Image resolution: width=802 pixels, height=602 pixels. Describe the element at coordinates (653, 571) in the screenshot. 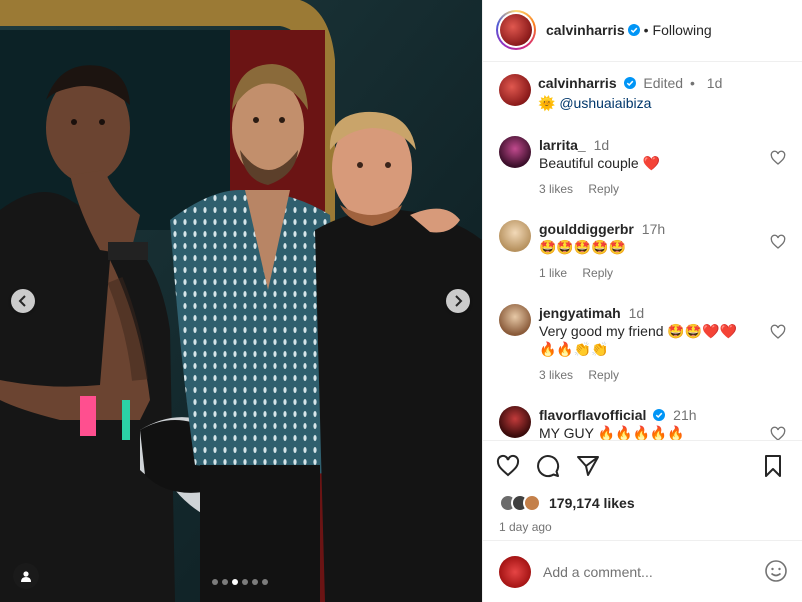

I see `add-comment-input` at that location.